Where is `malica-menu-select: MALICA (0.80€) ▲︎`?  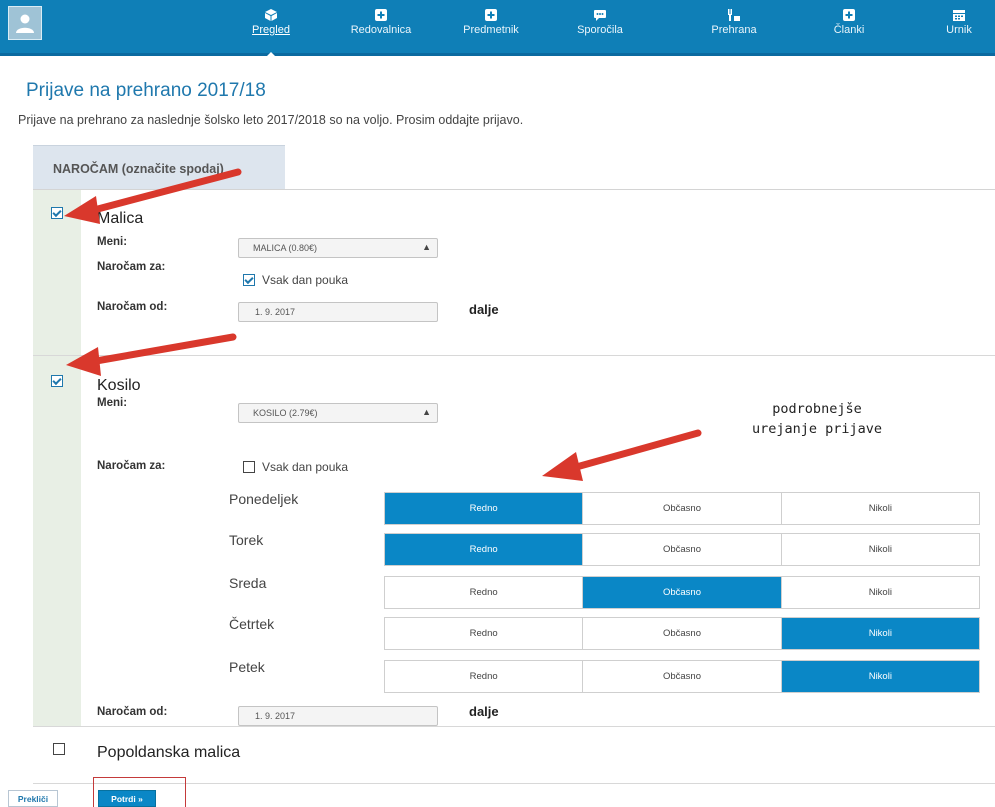
malica-menu-select: MALICA (0.80€) ▲︎ is located at coordinates (338, 248).